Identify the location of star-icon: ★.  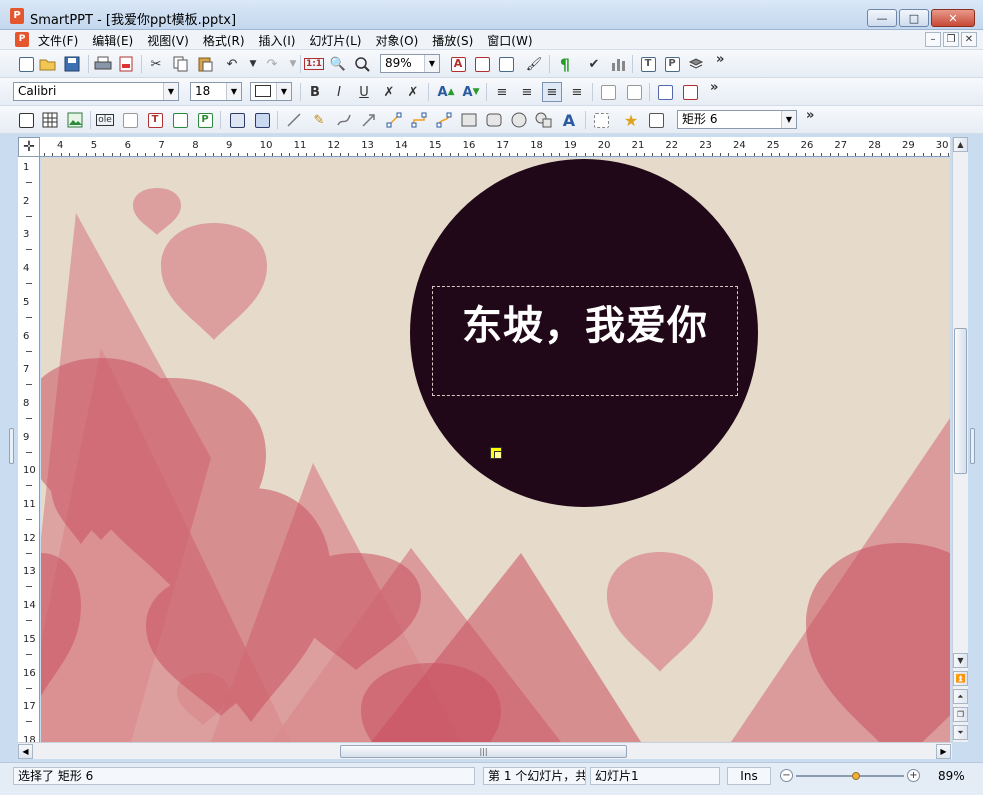
(631, 120).